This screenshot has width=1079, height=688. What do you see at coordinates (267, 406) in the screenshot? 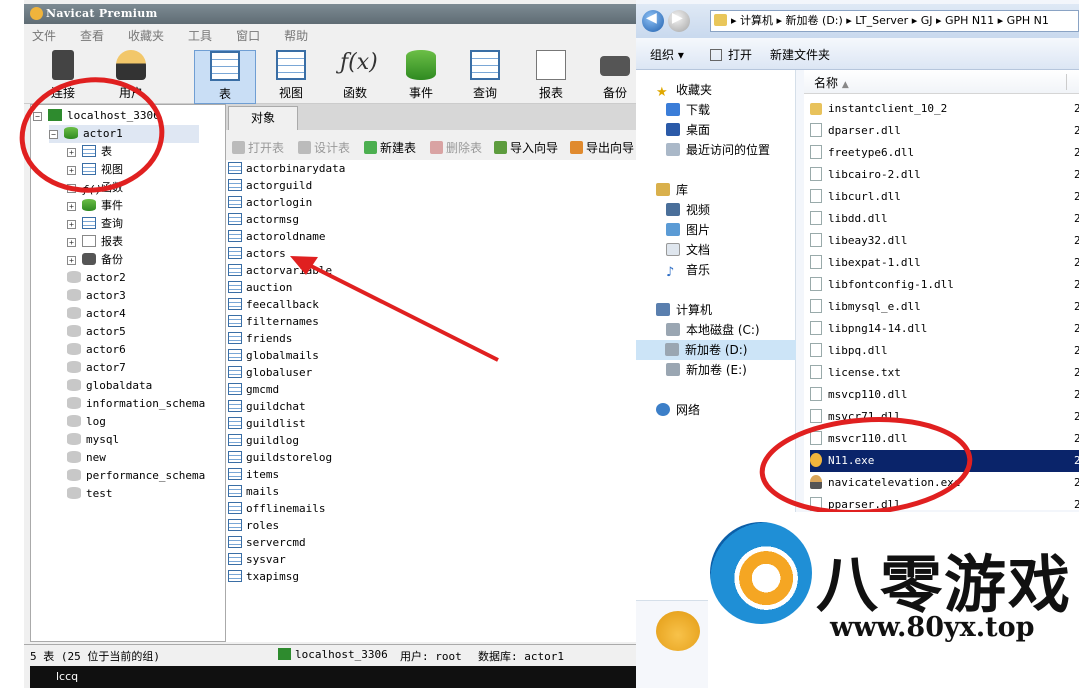
I see `table-item: guildchat` at bounding box center [267, 406].